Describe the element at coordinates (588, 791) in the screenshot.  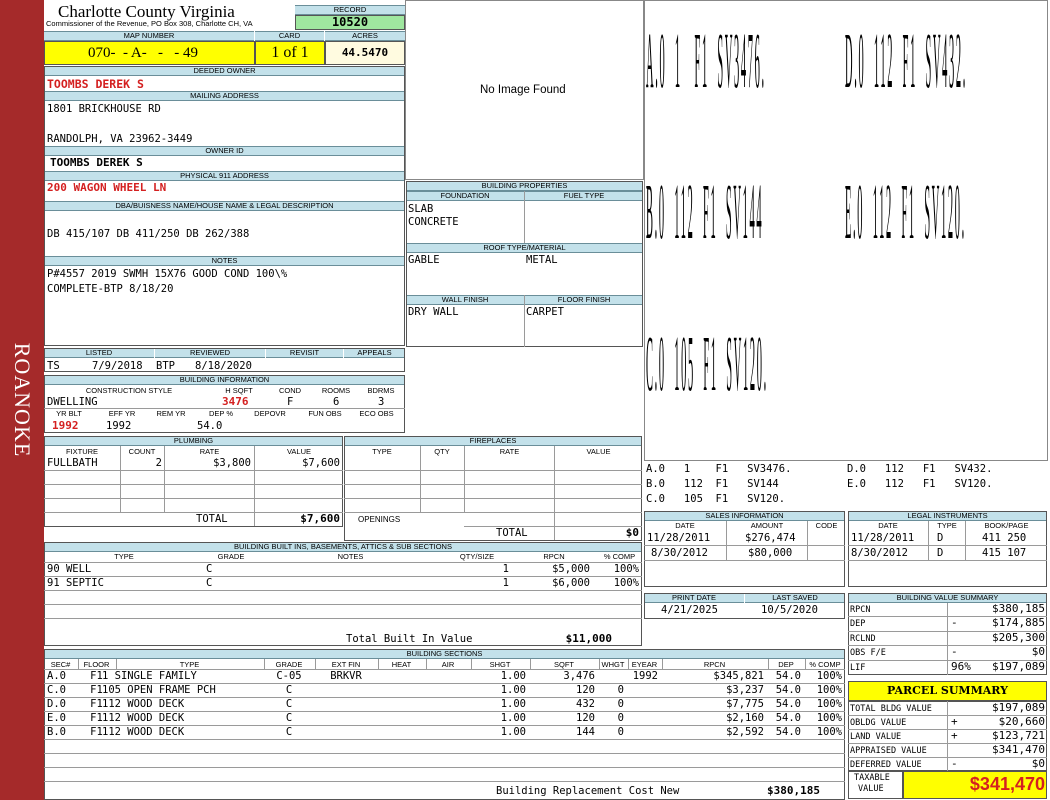
I see `replacement-cost-label: Building Replacement Cost New` at that location.